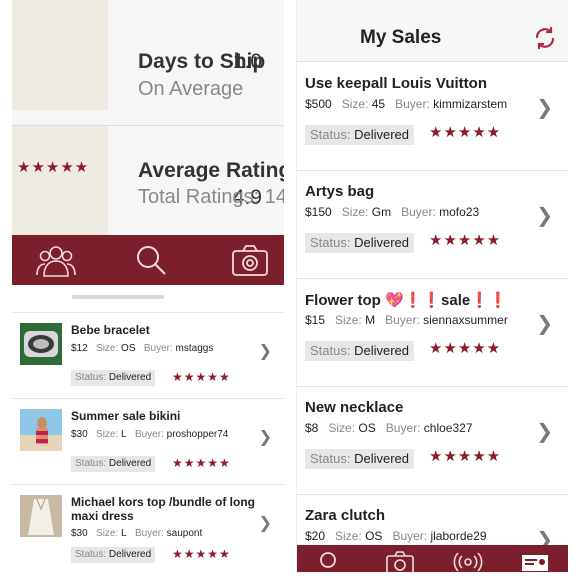 The width and height of the screenshot is (580, 580). I want to click on item-size: Gm, so click(381, 212).